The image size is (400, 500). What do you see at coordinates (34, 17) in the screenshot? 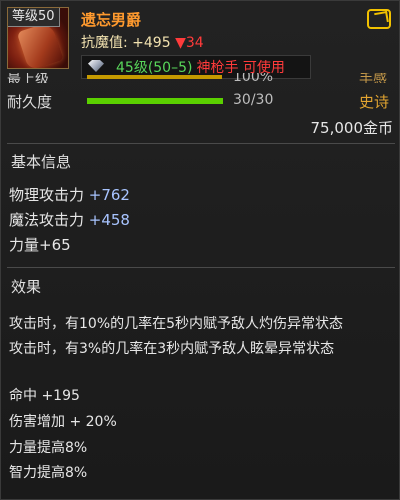
I see `level-badge: 等级50` at bounding box center [34, 17].